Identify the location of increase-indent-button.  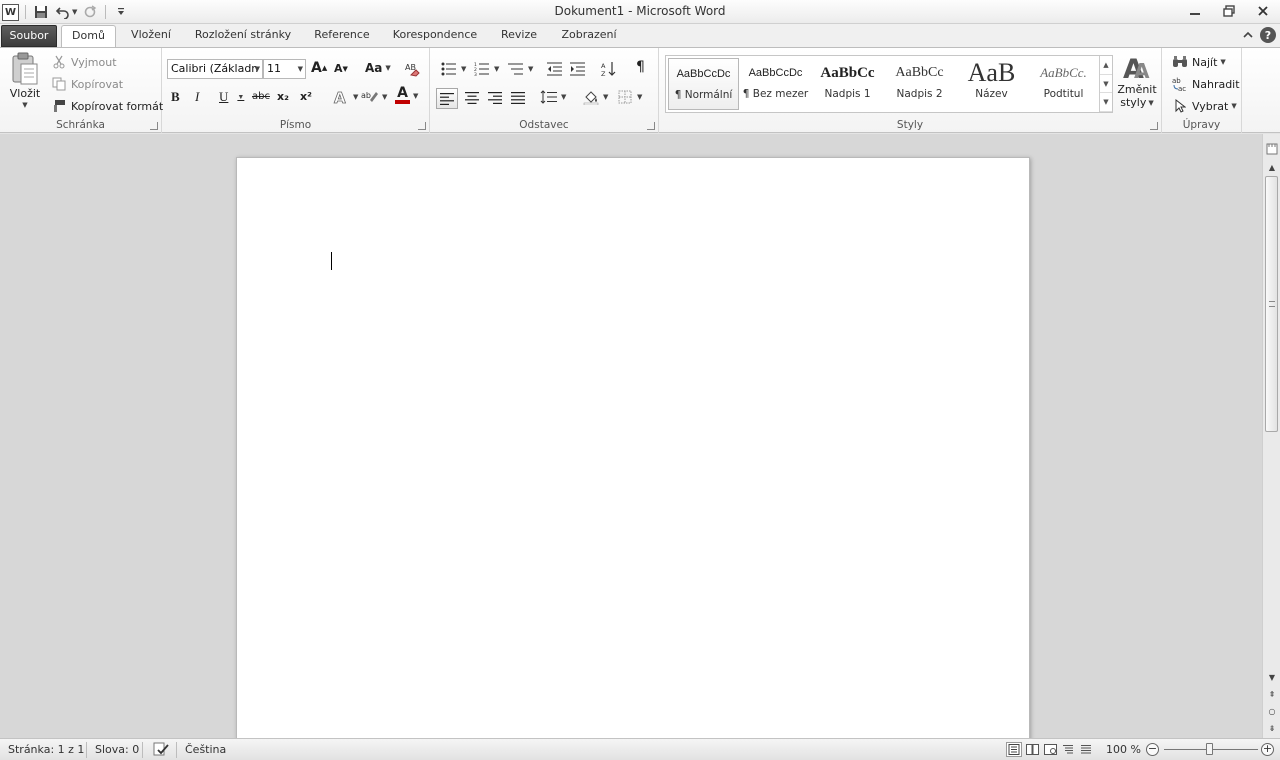
(578, 69).